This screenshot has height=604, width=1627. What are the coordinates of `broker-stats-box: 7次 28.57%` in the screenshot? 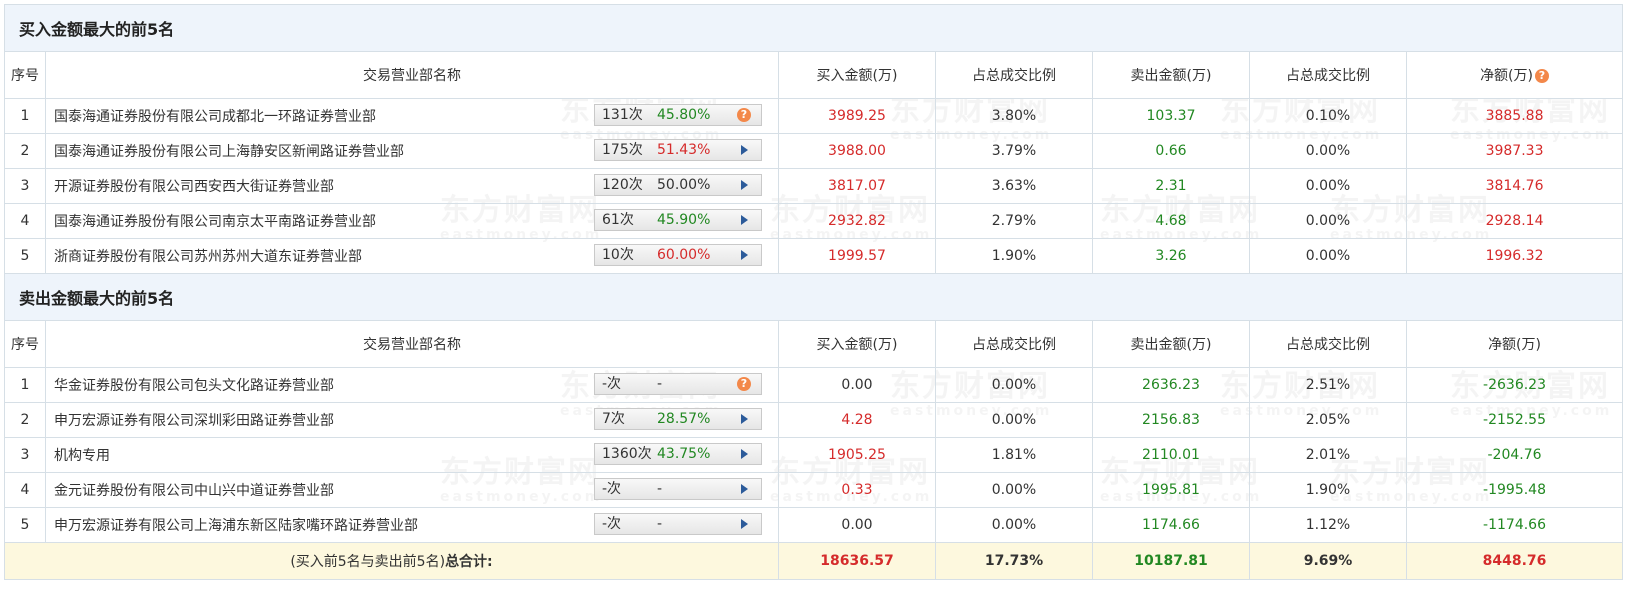 It's located at (678, 419).